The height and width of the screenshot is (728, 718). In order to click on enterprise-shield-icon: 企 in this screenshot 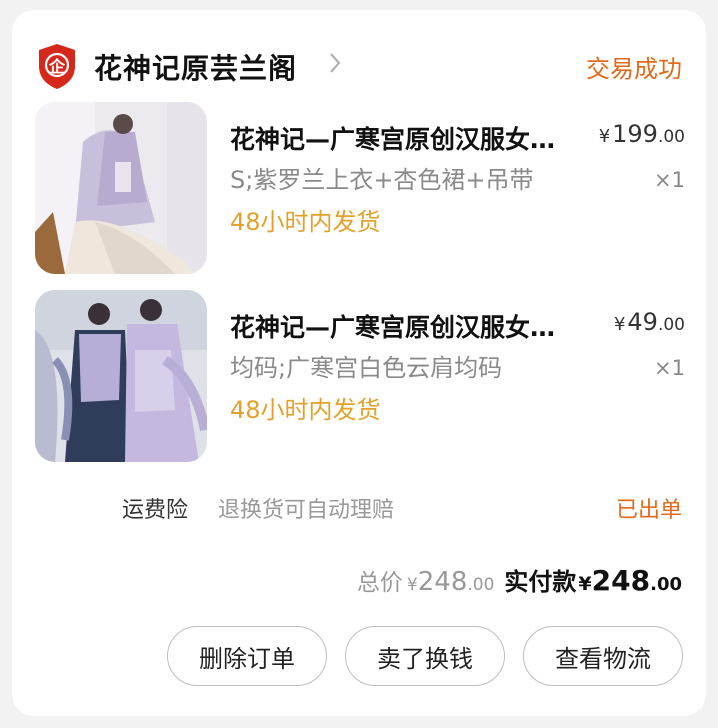, I will do `click(57, 66)`.